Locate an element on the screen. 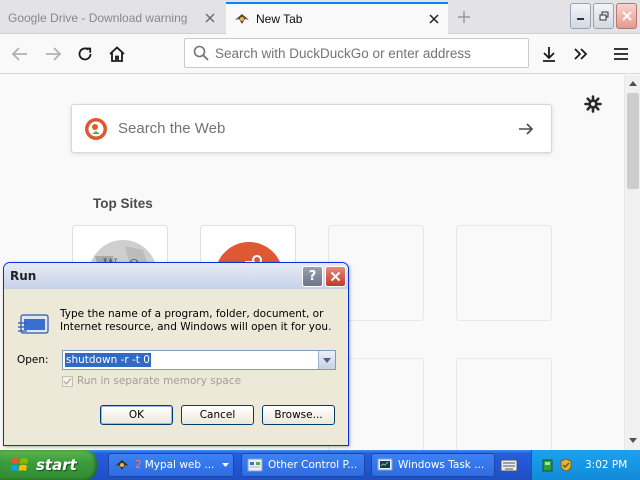 Image resolution: width=640 pixels, height=480 pixels. scroll-up-button is located at coordinates (633, 83).